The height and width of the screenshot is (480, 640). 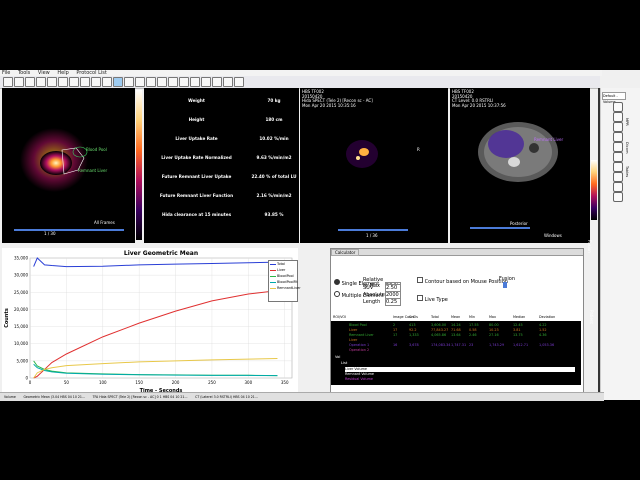 I want to click on ct-line-4: Mon Apr 20 2015 10:37:56, so click(x=479, y=105).